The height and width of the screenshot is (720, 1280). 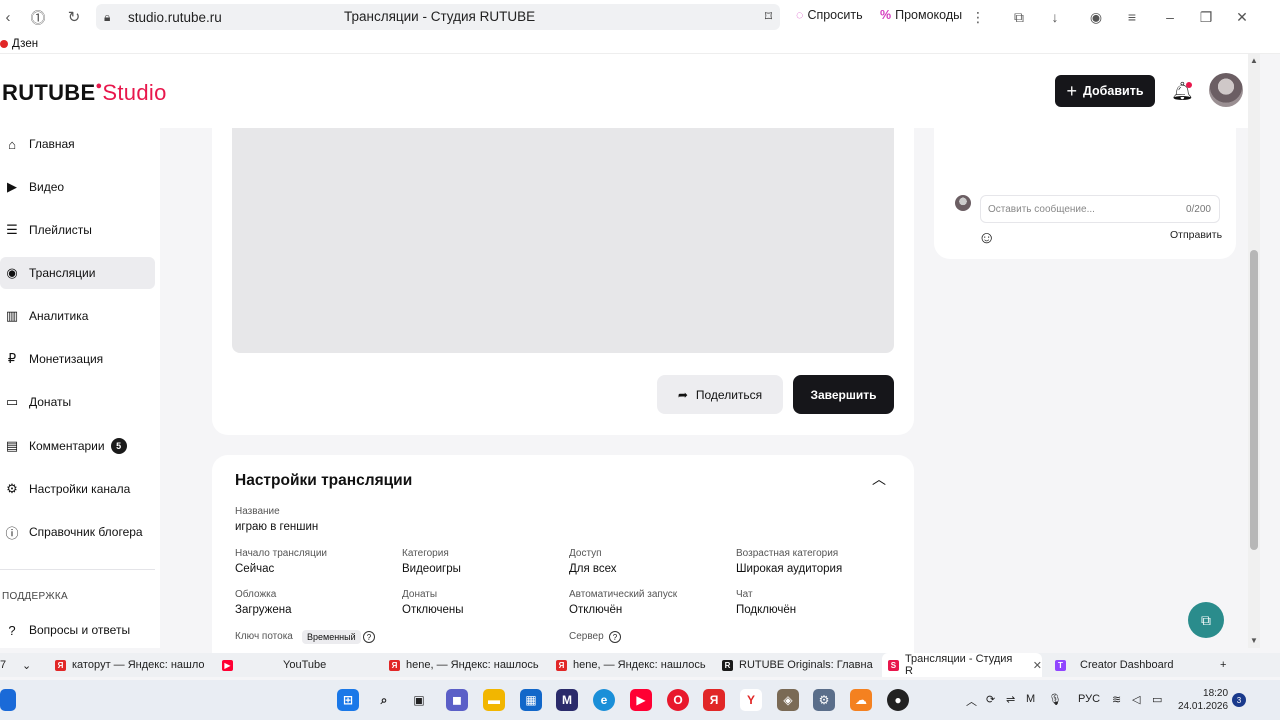 What do you see at coordinates (531, 700) in the screenshot?
I see `store-icon: ▦` at bounding box center [531, 700].